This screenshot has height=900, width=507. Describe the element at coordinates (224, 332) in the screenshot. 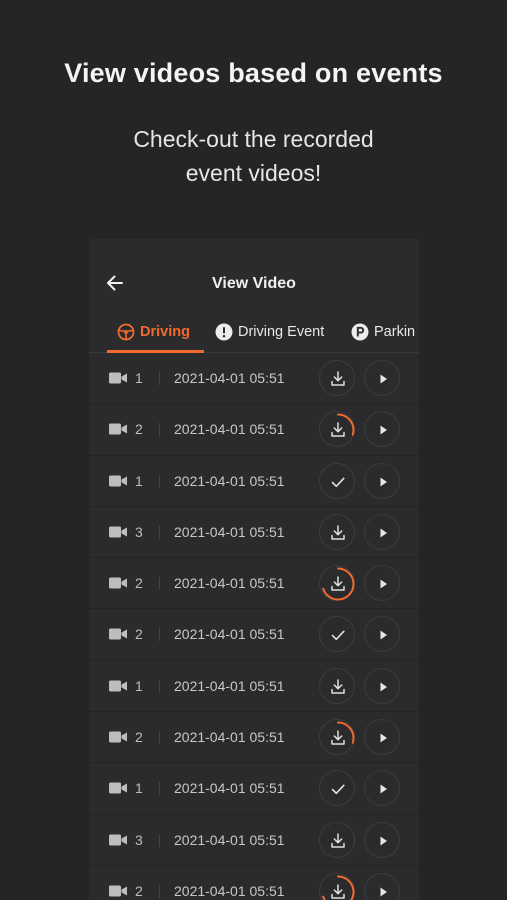

I see `alert-icon` at that location.